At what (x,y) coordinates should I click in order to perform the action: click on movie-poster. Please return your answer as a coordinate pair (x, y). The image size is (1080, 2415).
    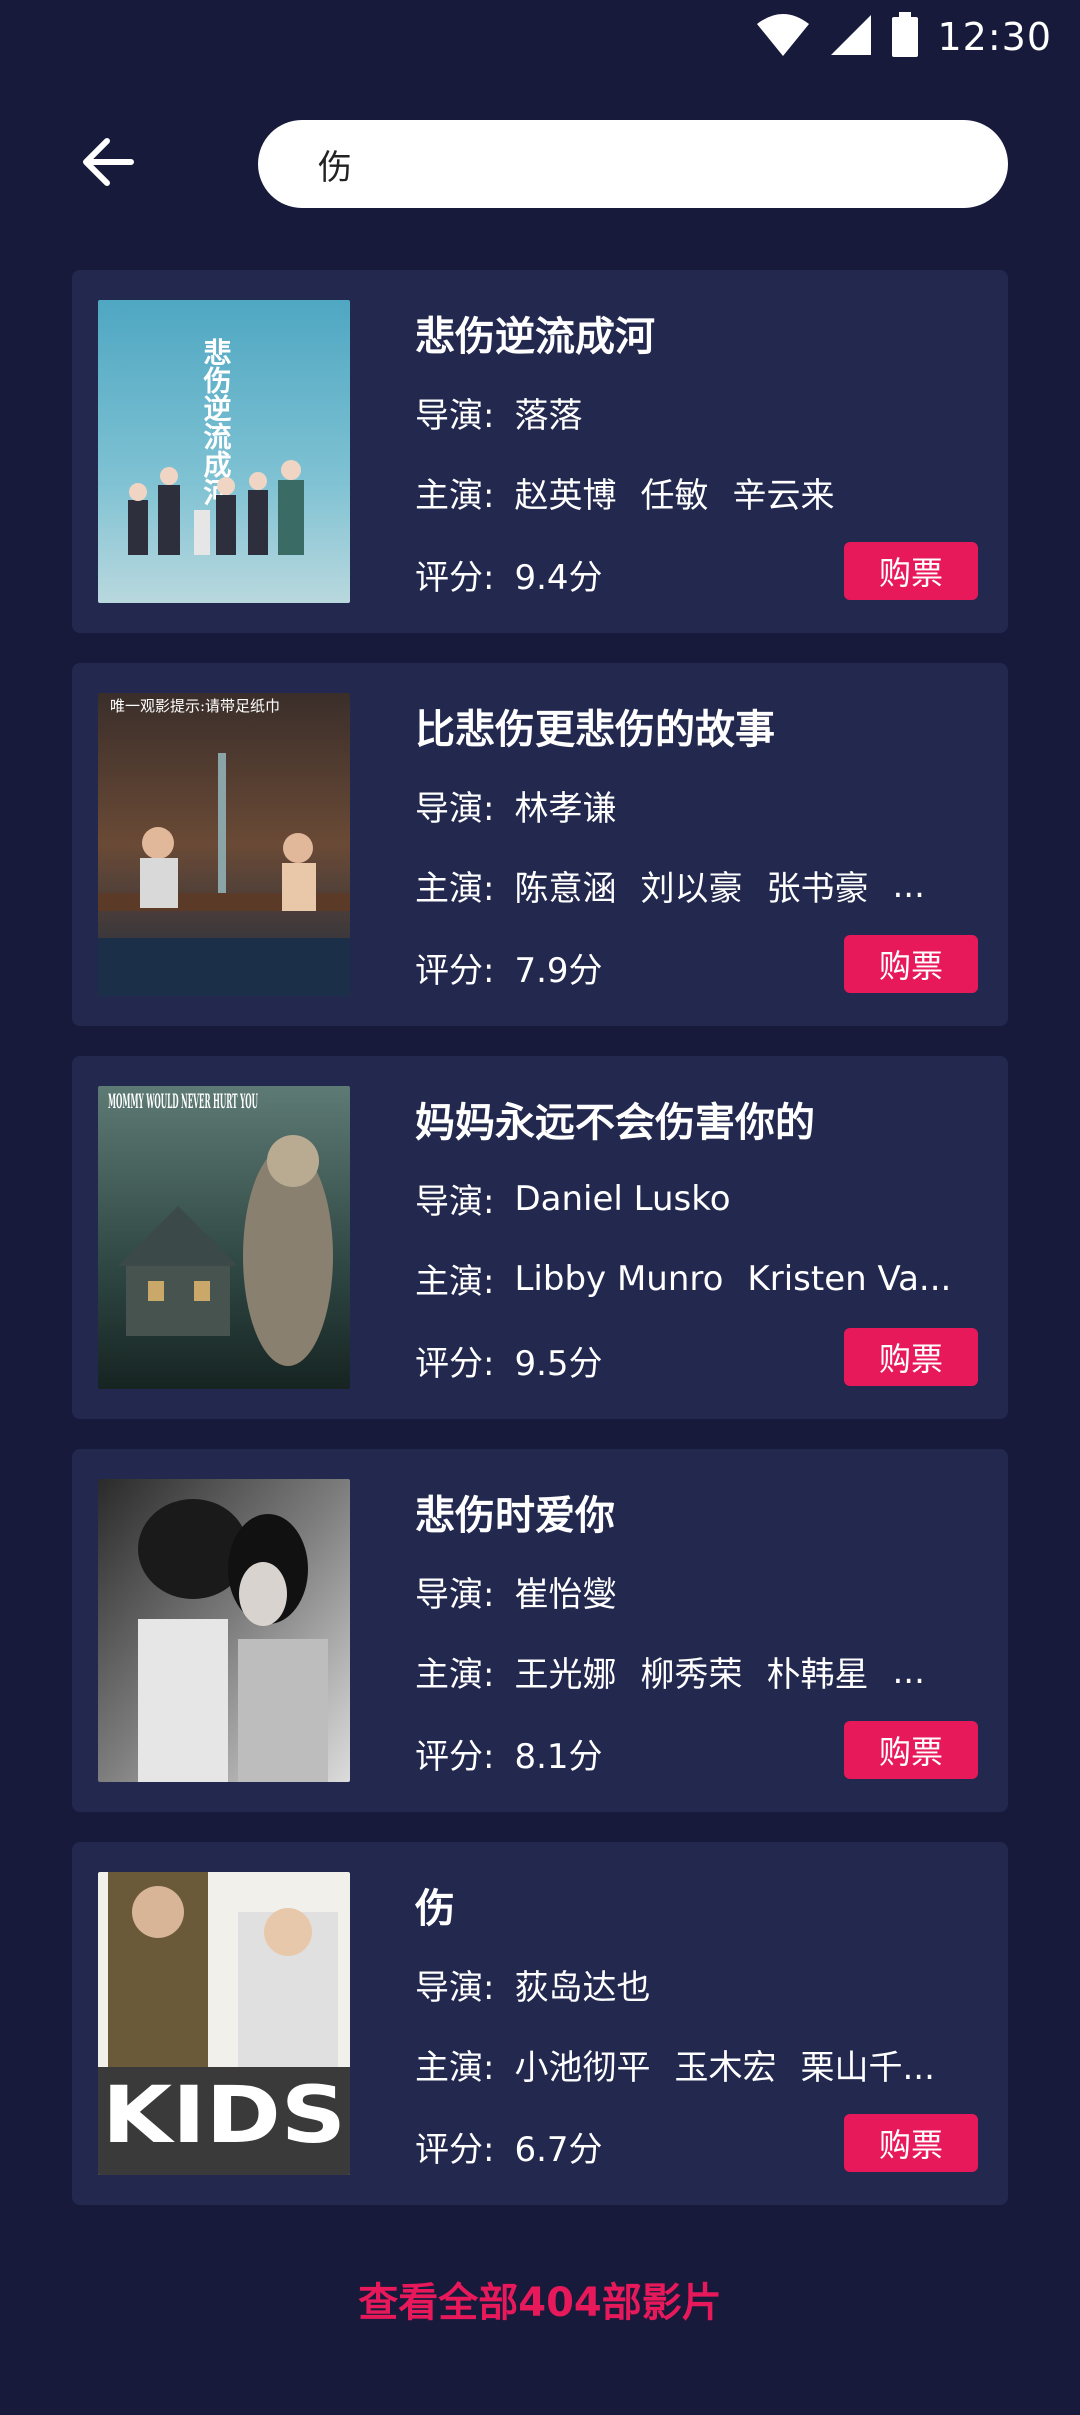
    Looking at the image, I should click on (224, 1630).